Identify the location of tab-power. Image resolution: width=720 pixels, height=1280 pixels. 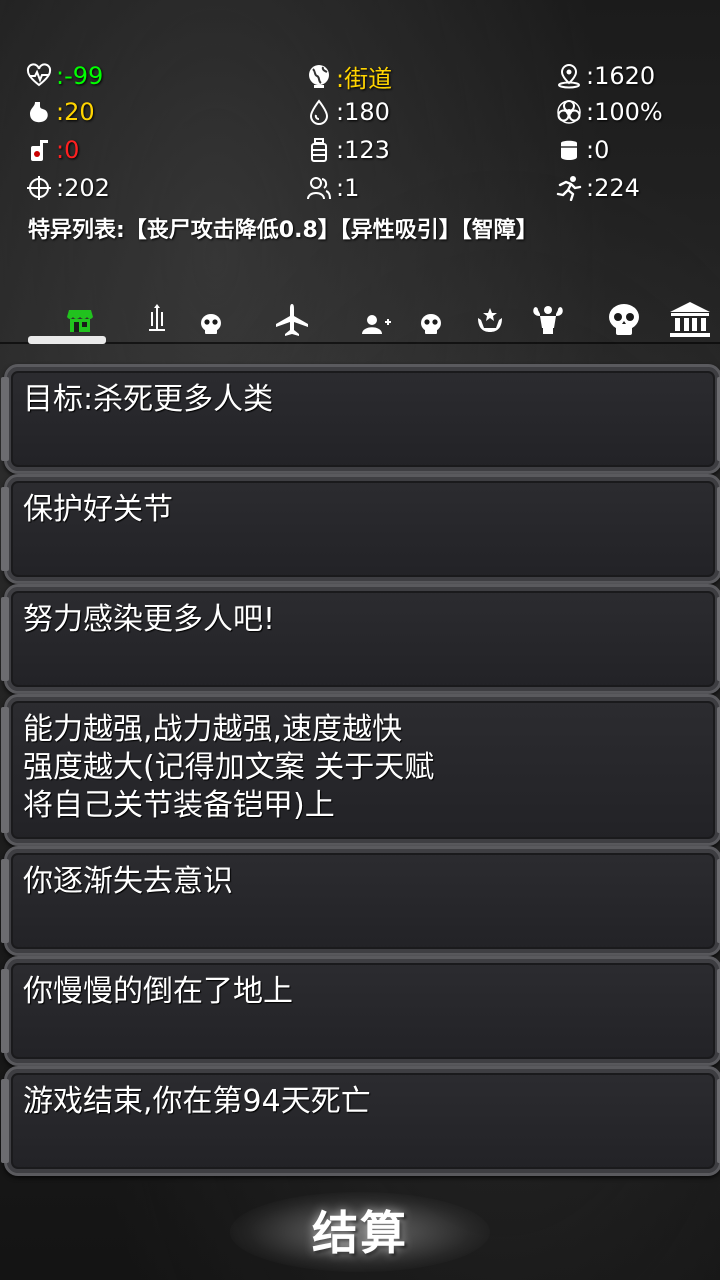
(490, 320).